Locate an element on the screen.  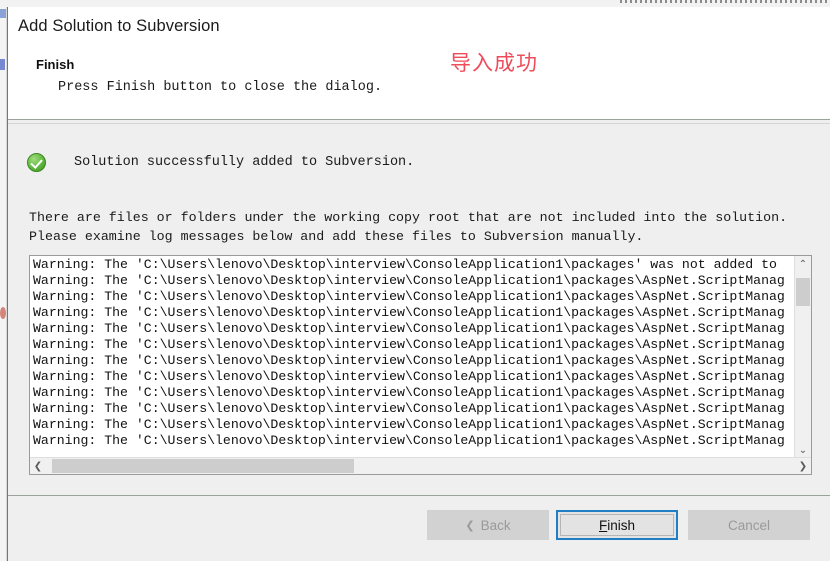
log-vertical-scrollbar: ⌃ ⌄ is located at coordinates (802, 357).